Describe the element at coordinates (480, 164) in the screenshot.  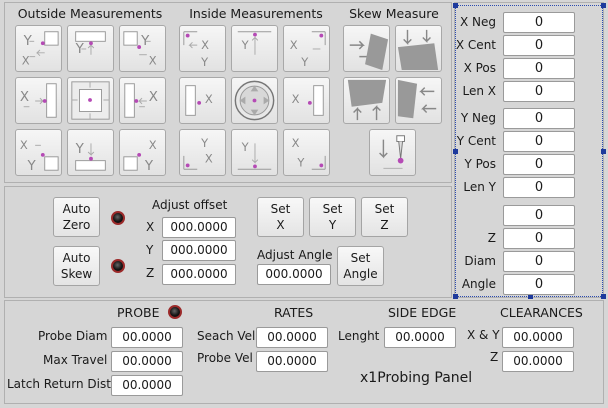
I see `dro-label: Y Pos` at that location.